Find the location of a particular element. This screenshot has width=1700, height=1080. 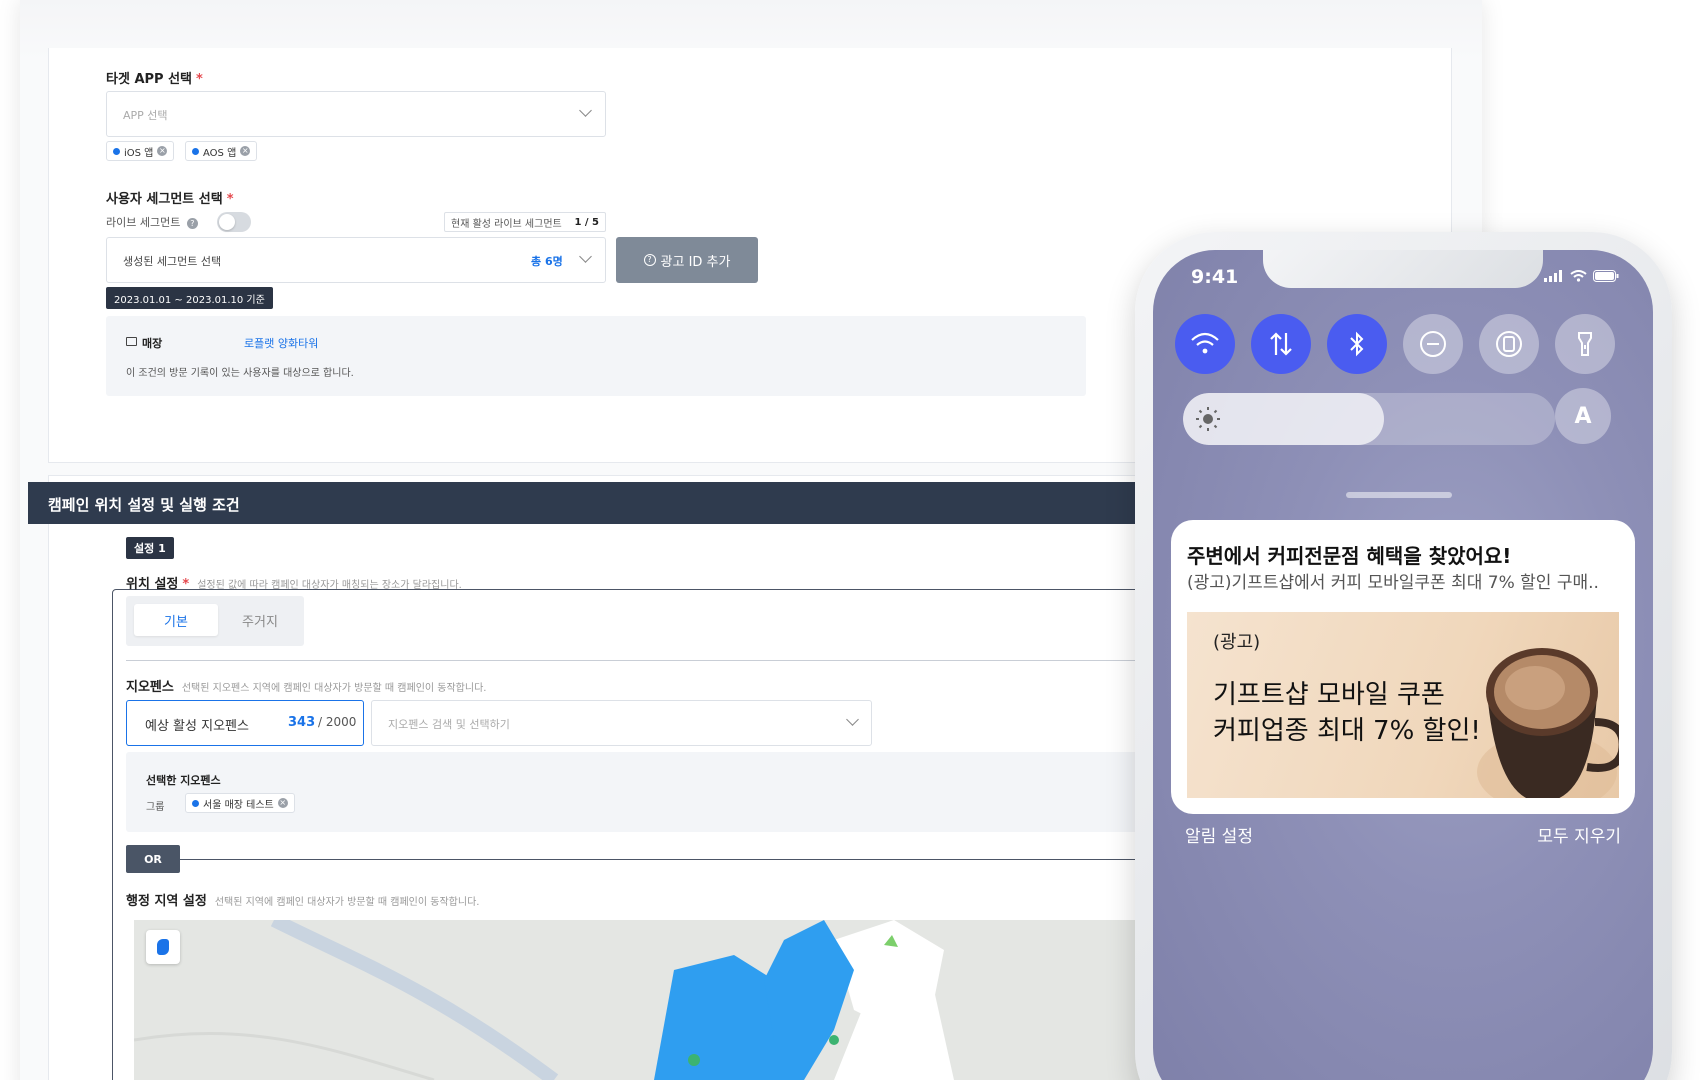

store-label: 매장 is located at coordinates (152, 343).